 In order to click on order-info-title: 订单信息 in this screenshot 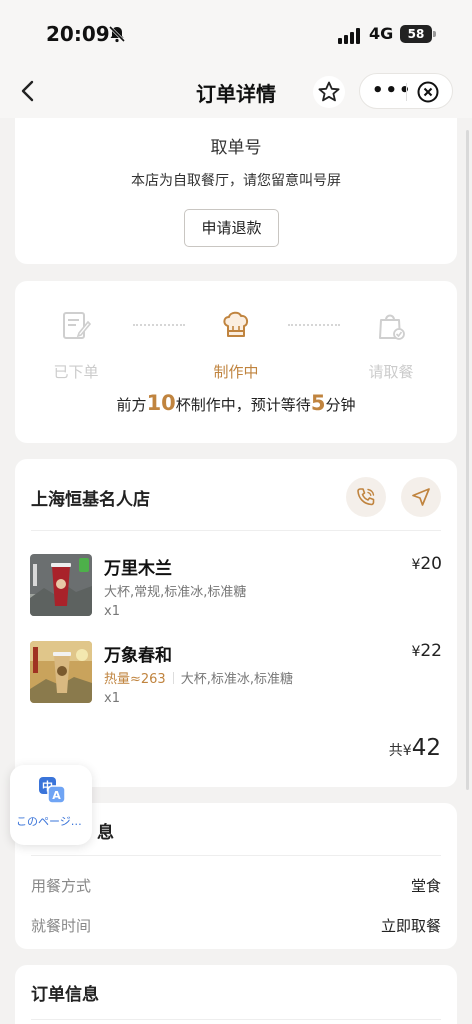, I will do `click(65, 995)`.